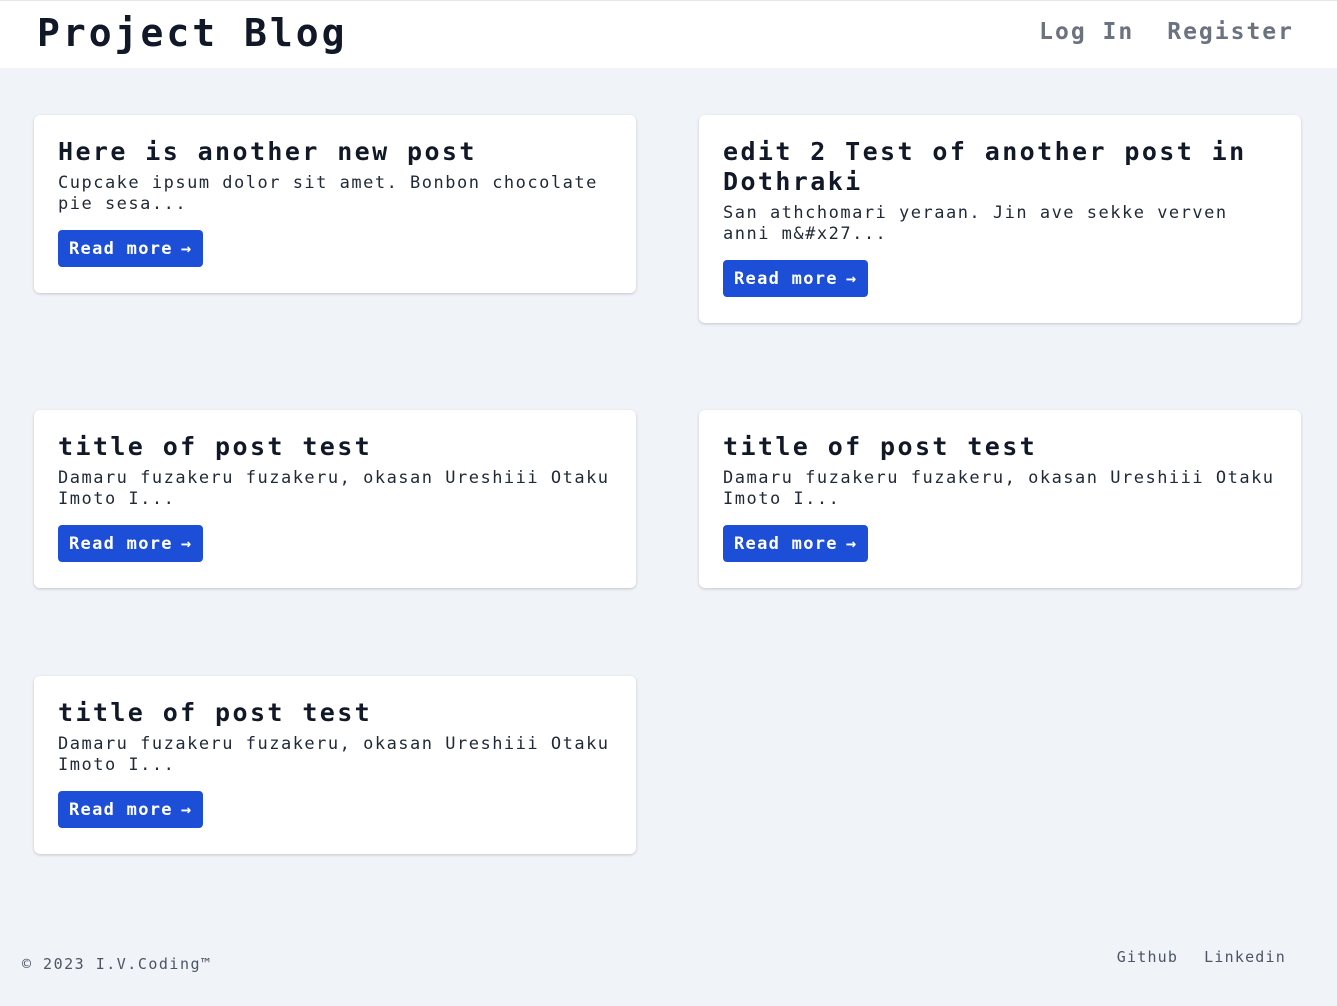 This screenshot has height=1006, width=1337. I want to click on footer-links: Github Linkedin, so click(1201, 957).